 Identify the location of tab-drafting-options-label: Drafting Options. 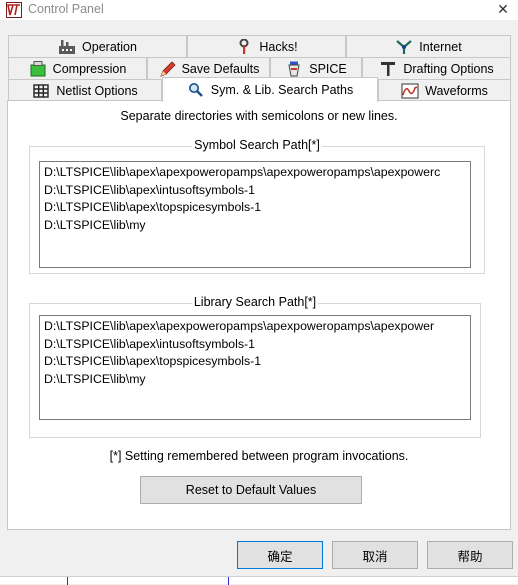
(448, 68).